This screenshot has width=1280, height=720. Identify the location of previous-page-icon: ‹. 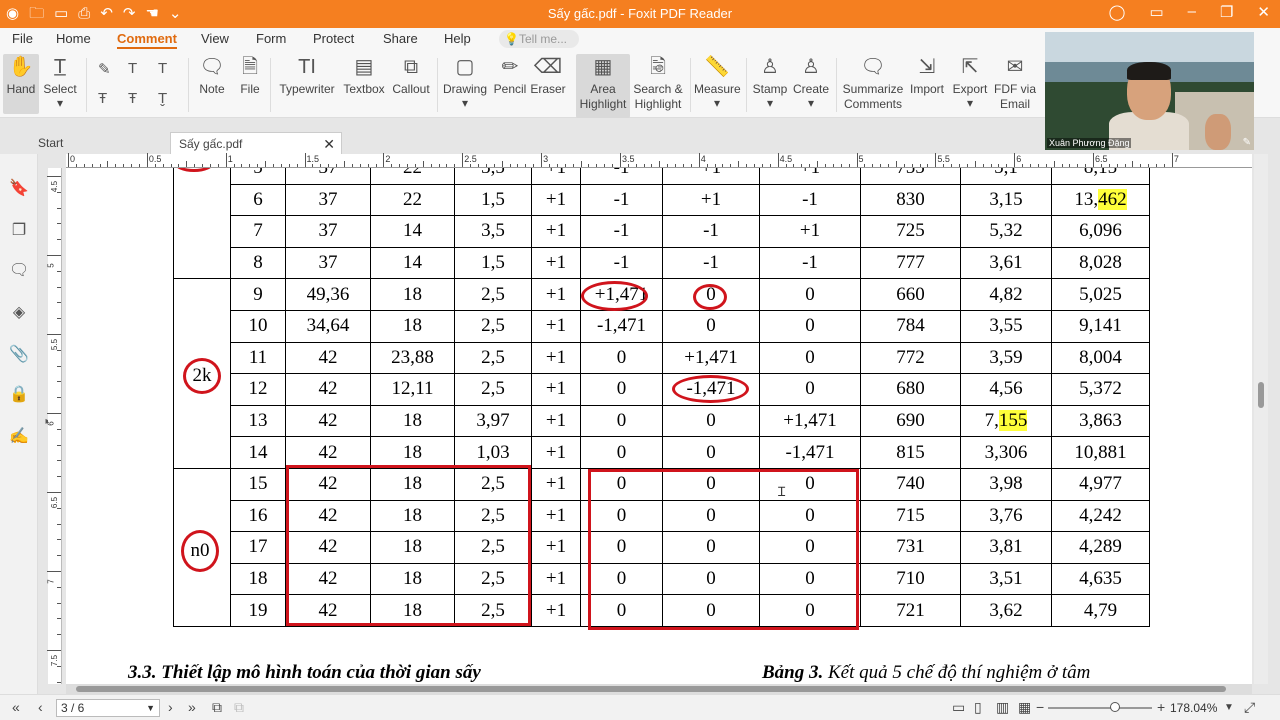
(40, 707).